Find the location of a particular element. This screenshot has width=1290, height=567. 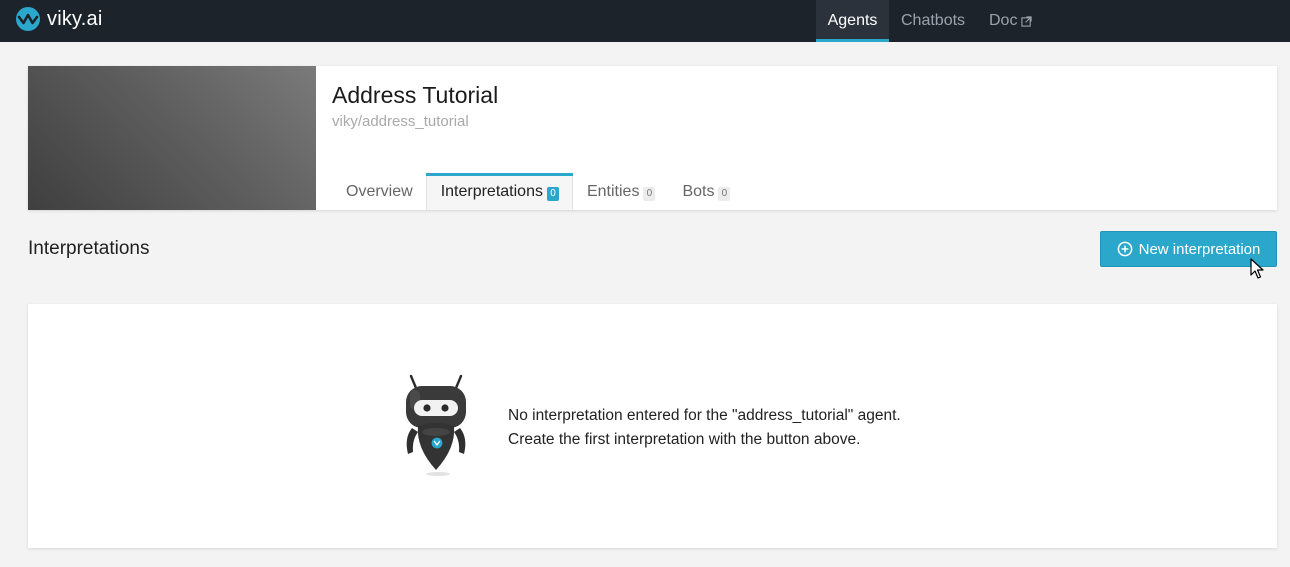

entities-count-badge: 0 is located at coordinates (649, 193).